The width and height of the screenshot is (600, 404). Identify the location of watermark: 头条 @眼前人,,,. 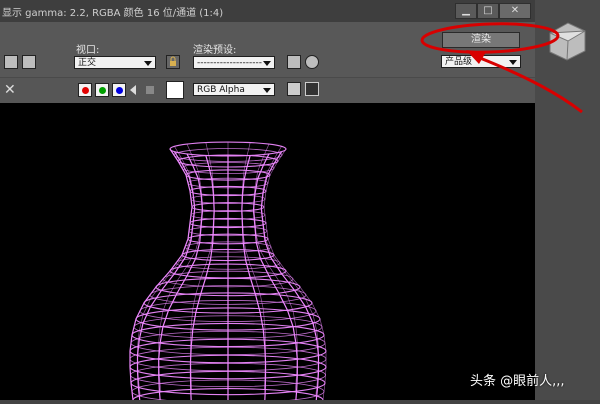
(517, 381).